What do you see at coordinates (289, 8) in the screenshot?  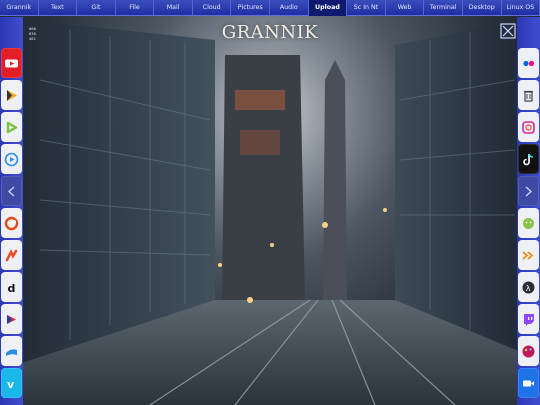 I see `tab-audio: Audio` at bounding box center [289, 8].